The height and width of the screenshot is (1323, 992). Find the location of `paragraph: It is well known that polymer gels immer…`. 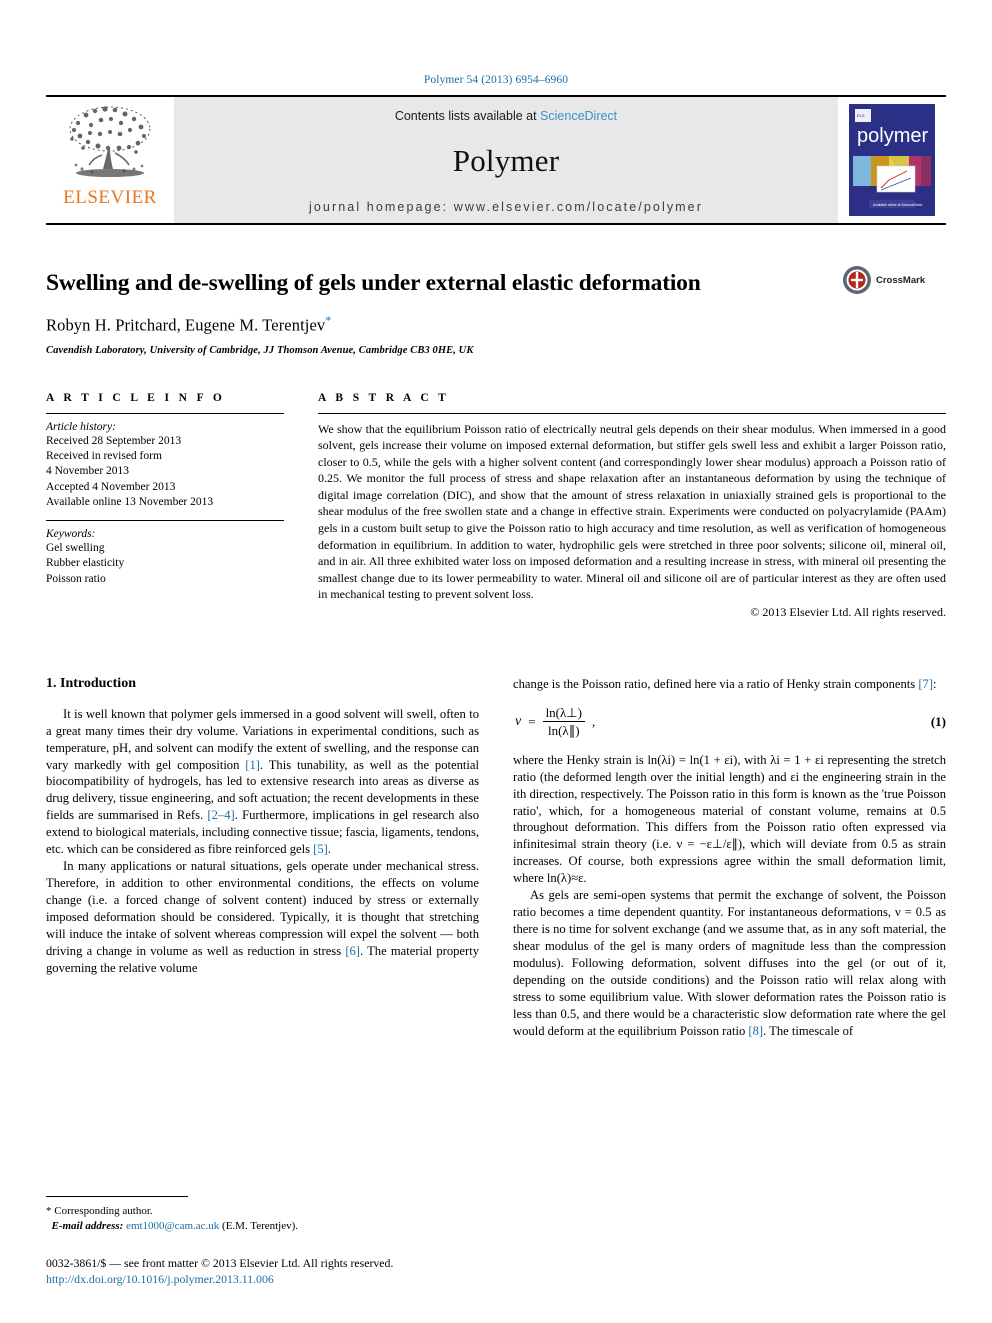

paragraph: It is well known that polymer gels immer… is located at coordinates (262, 782).